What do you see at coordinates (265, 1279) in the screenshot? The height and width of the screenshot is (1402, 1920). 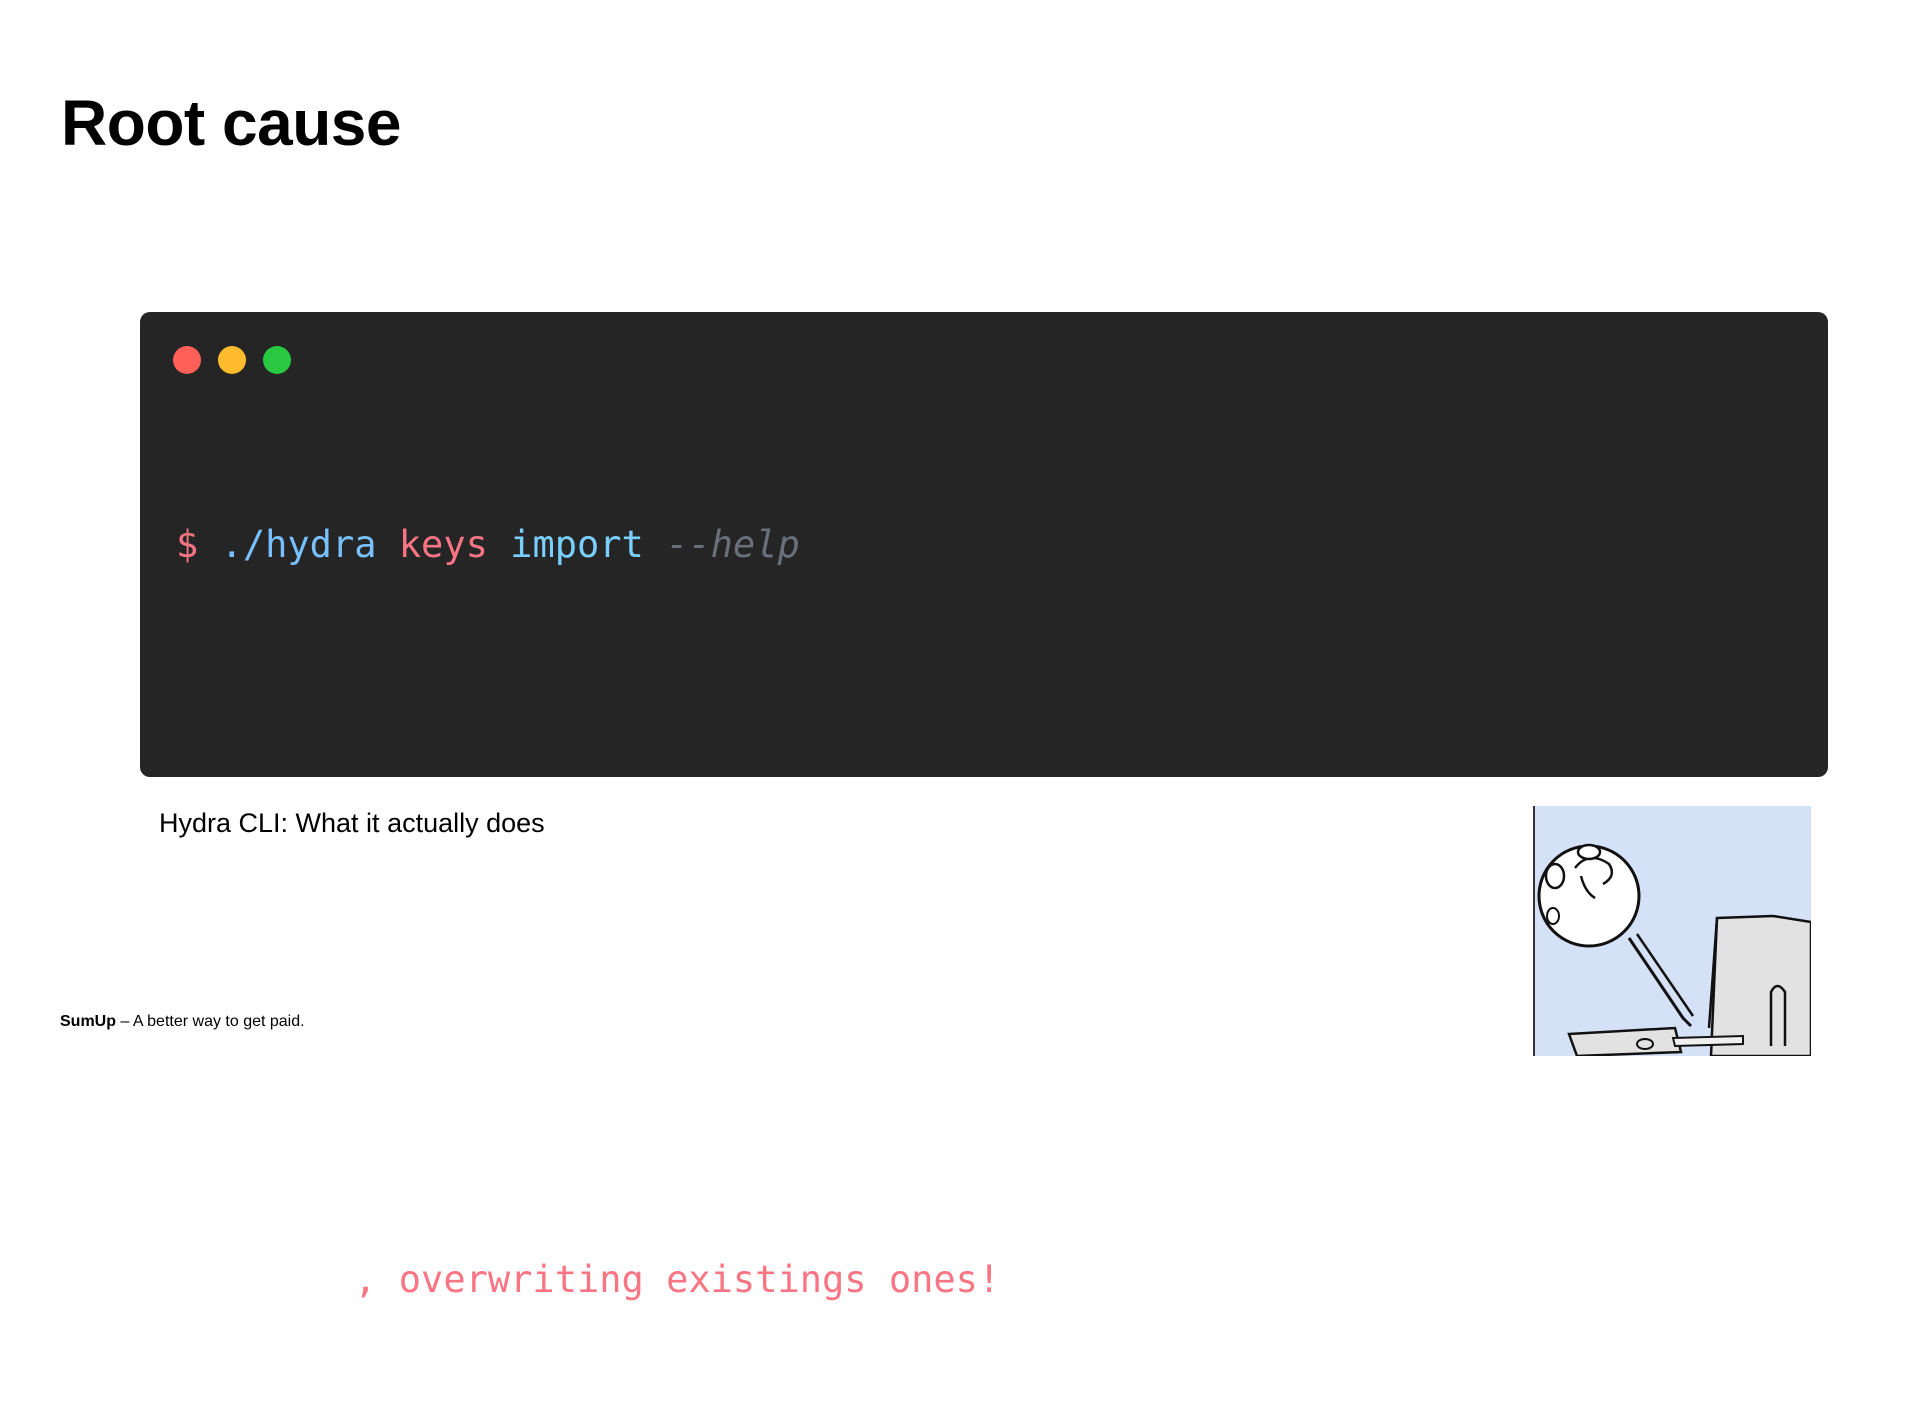 I see `output-line-3-plain: that set` at bounding box center [265, 1279].